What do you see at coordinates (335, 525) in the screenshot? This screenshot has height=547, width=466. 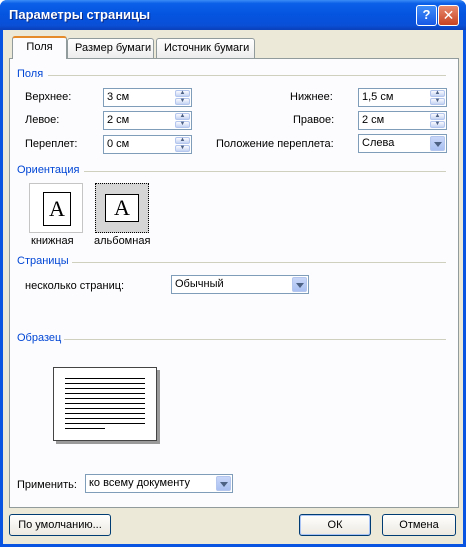 I see `ok-button: ОК` at bounding box center [335, 525].